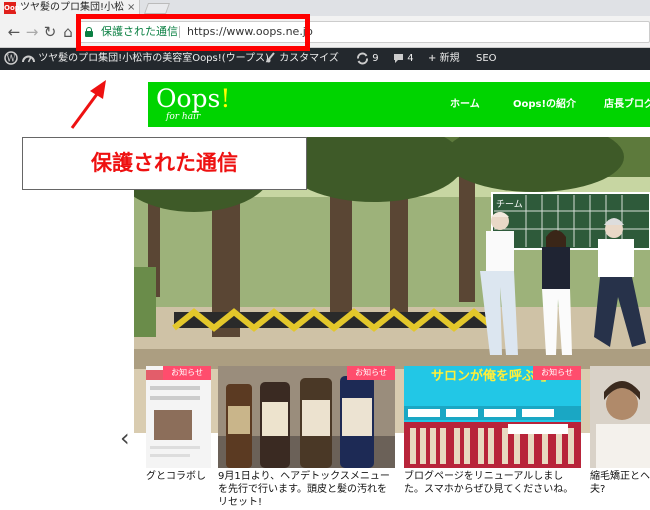  I want to click on annotation-arrow, so click(88, 104).